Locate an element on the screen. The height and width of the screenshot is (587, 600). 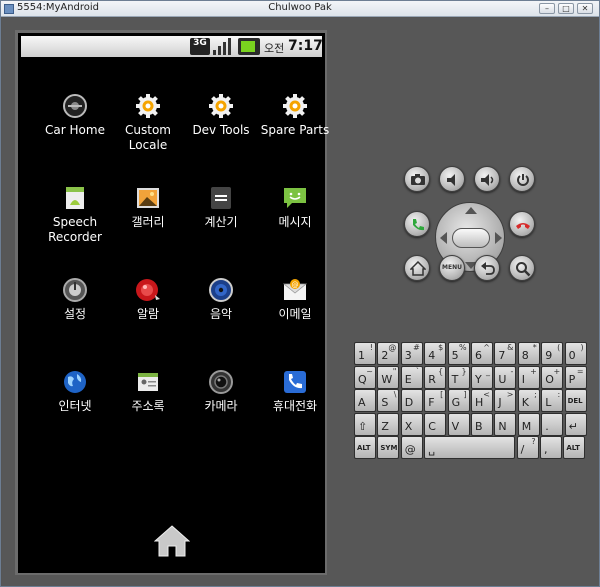
key-k: K; is located at coordinates (528, 400).